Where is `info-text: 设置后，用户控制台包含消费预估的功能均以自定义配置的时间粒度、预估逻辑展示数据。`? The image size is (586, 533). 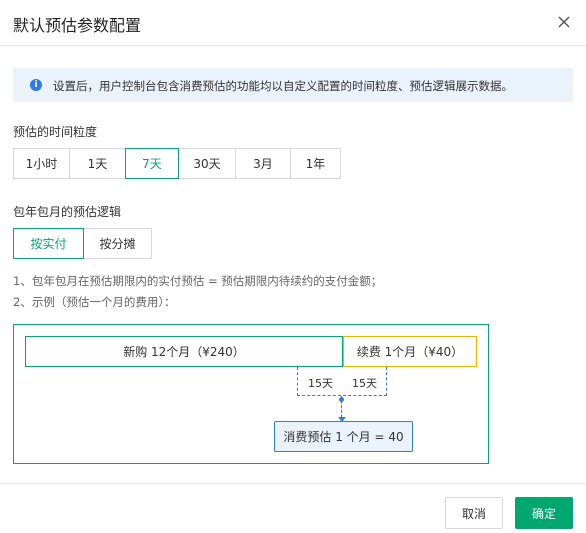 info-text: 设置后，用户控制台包含消费预估的功能均以自定义配置的时间粒度、预估逻辑展示数据。 is located at coordinates (283, 86).